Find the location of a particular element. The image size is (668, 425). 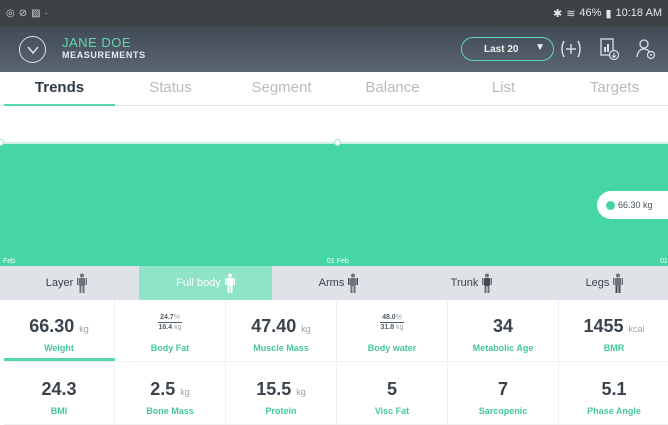

body-arms-icon is located at coordinates (353, 283).